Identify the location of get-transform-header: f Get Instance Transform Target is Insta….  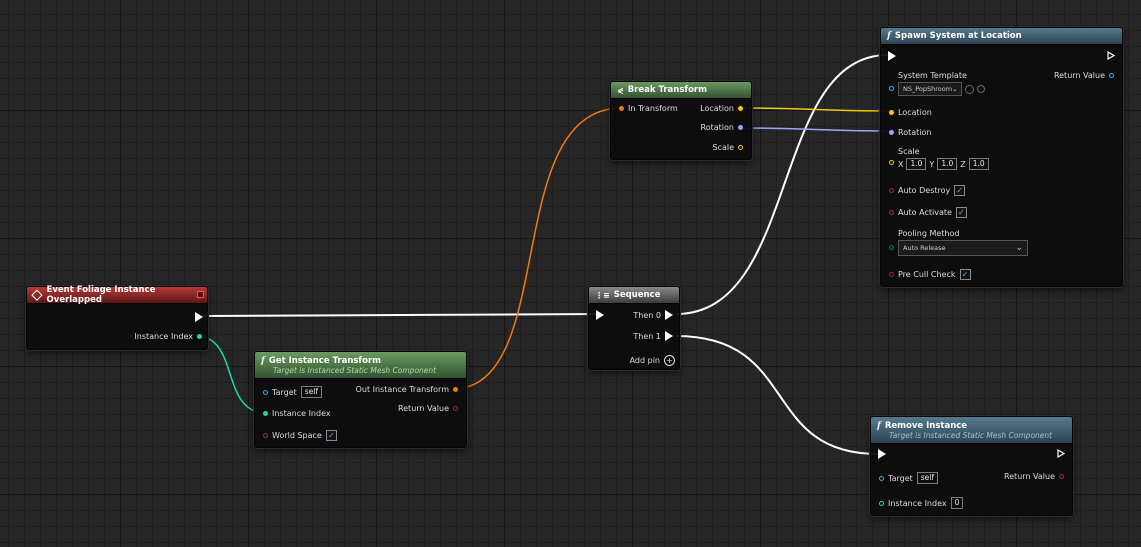
(360, 365).